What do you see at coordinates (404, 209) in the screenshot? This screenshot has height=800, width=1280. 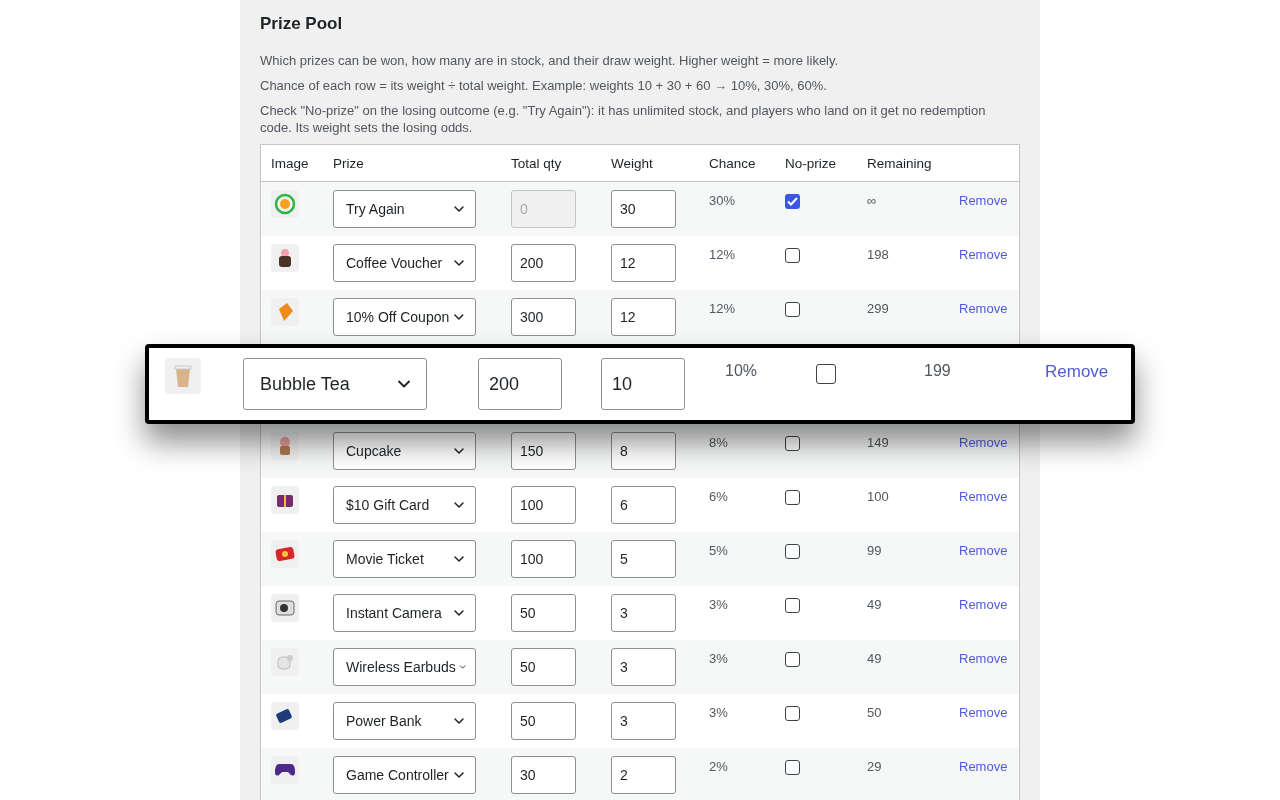 I see `prize-select: Try Again` at bounding box center [404, 209].